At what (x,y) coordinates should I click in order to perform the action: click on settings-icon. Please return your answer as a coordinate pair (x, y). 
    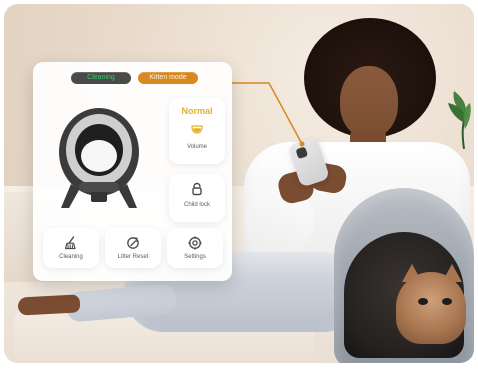
    Looking at the image, I should click on (195, 243).